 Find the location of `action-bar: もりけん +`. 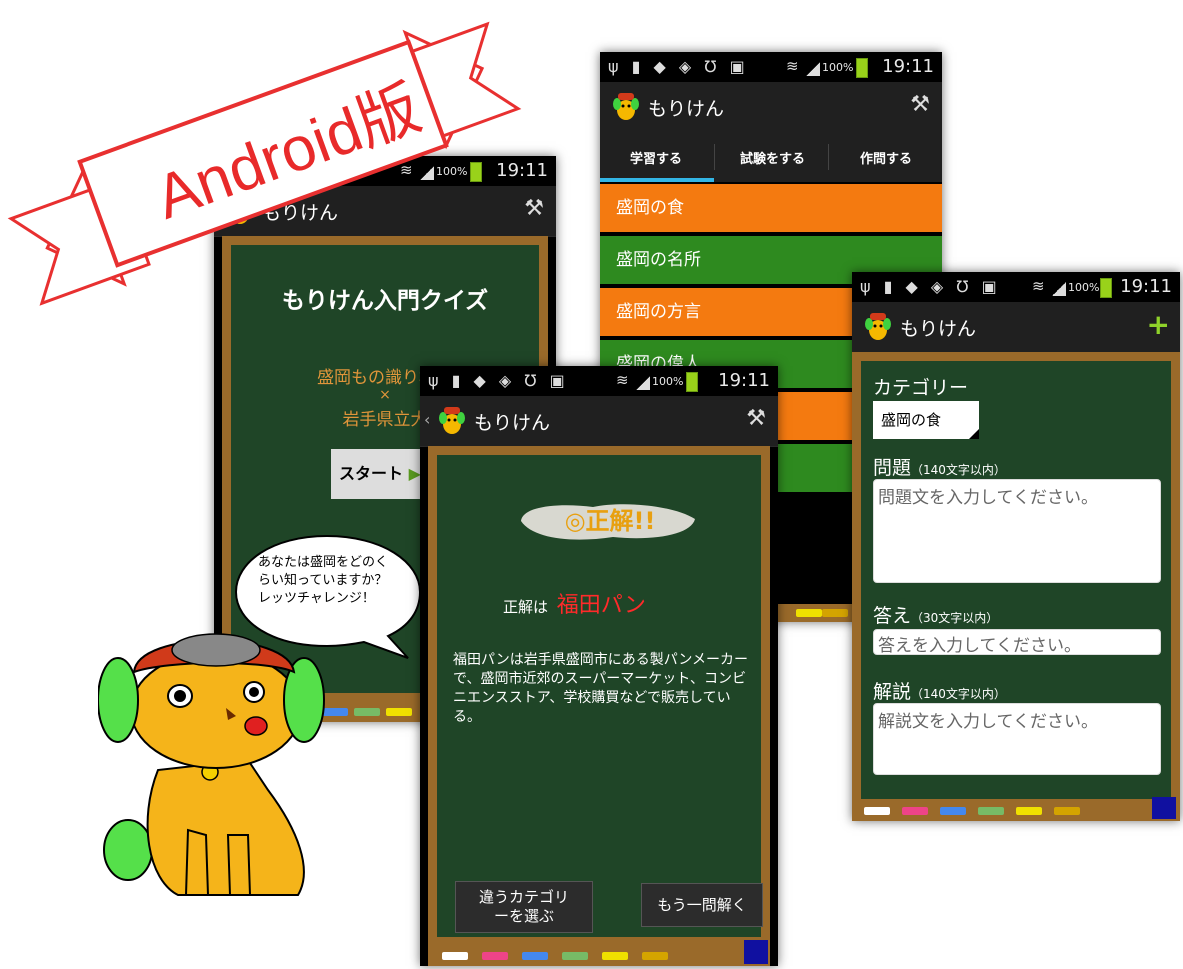

action-bar: もりけん + is located at coordinates (1016, 327).